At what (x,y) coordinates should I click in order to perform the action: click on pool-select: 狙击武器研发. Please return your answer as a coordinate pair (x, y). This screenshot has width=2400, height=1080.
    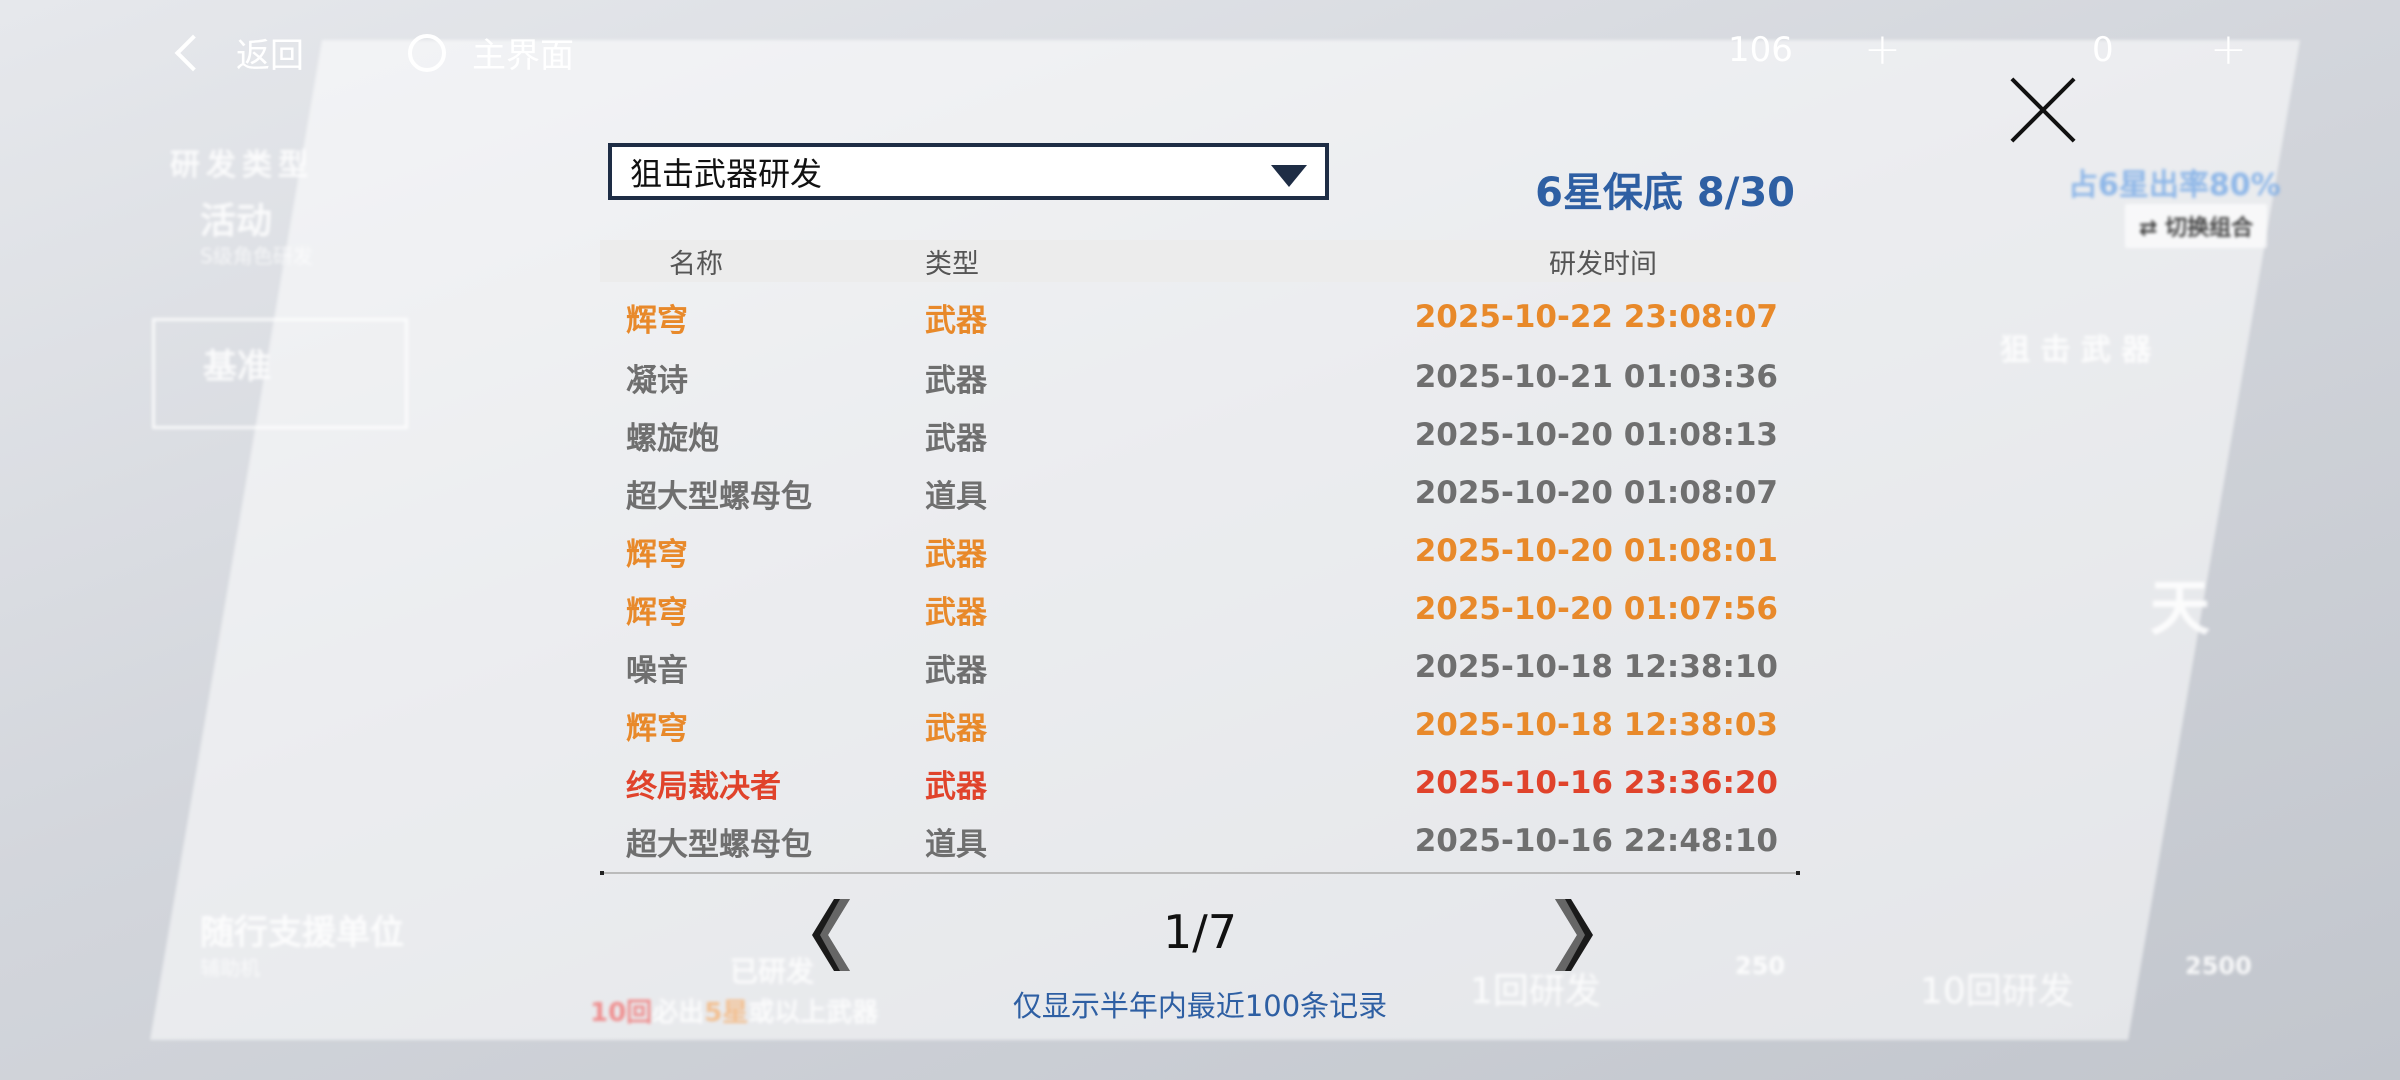
    Looking at the image, I should click on (968, 171).